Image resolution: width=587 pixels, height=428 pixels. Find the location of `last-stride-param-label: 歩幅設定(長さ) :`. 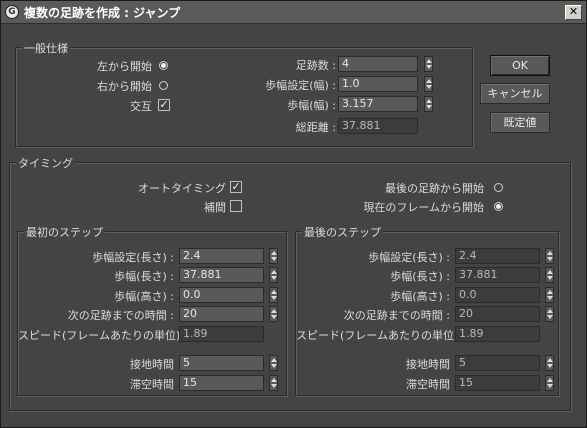

last-stride-param-label: 歩幅設定(長さ) : is located at coordinates (409, 257).